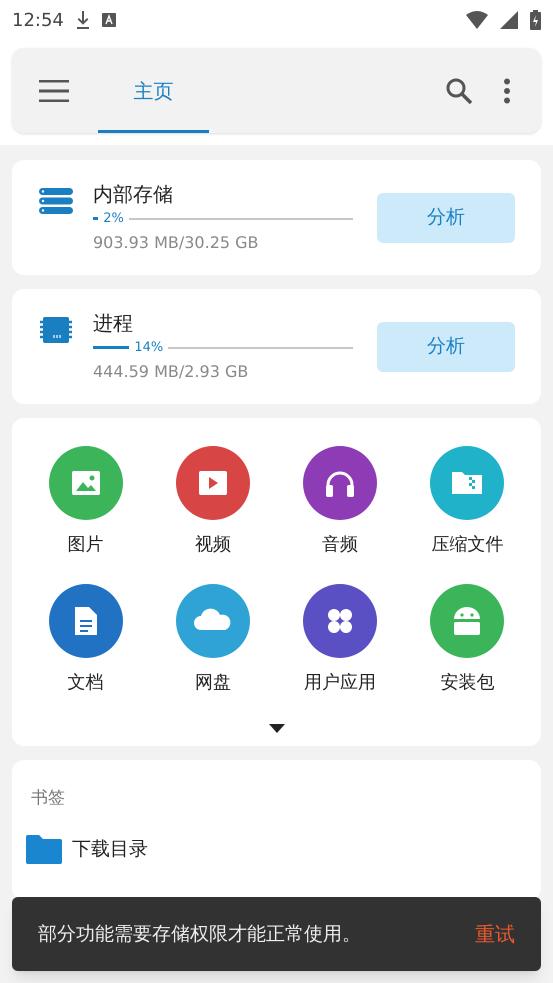  I want to click on percent-label: 14%, so click(148, 347).